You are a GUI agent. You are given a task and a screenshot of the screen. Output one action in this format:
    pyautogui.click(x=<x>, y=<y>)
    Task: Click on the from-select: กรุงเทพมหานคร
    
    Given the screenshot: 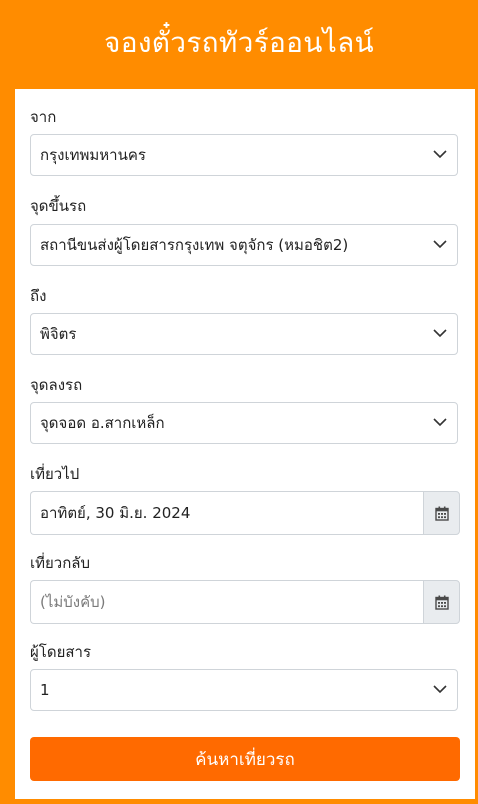 What is the action you would take?
    pyautogui.click(x=244, y=155)
    